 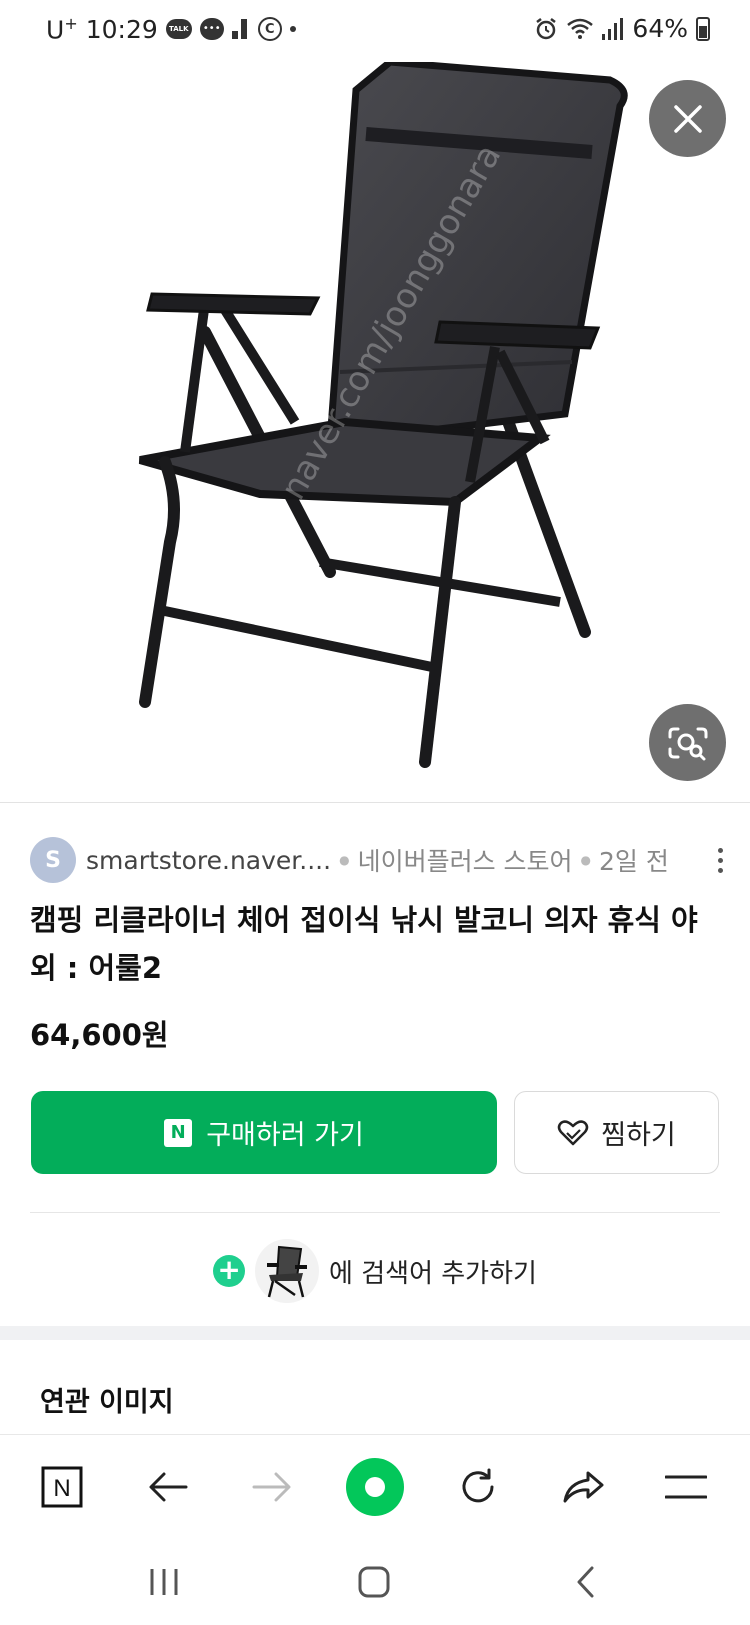 I want to click on forward-button, so click(x=272, y=1487).